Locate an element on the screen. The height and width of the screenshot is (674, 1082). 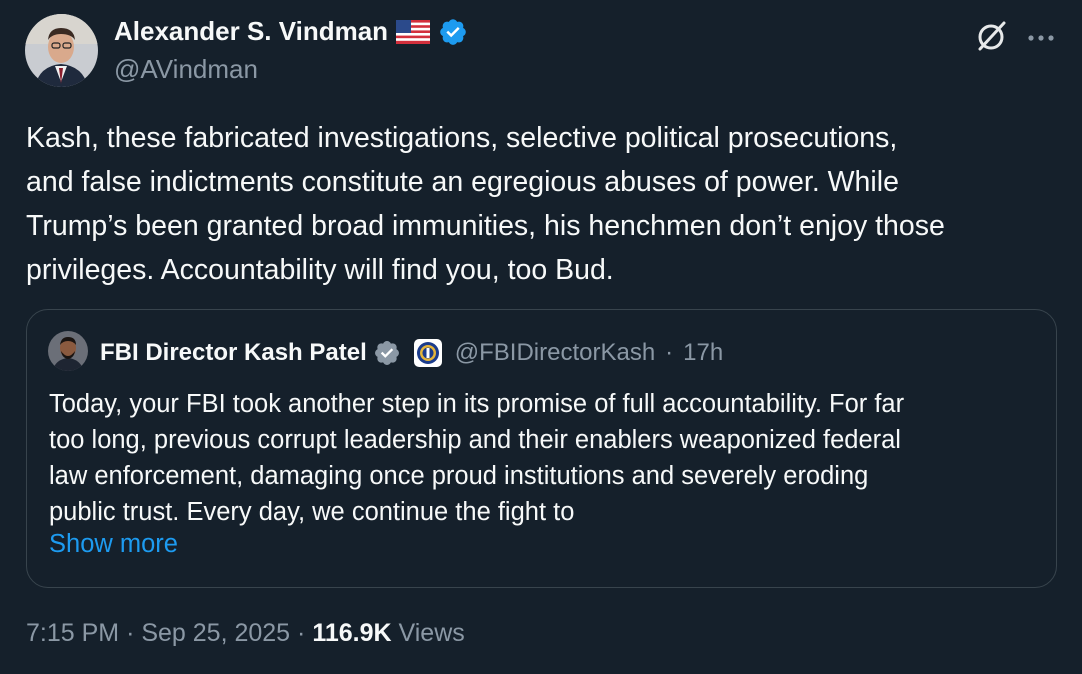
verified-badge-icon is located at coordinates (453, 32).